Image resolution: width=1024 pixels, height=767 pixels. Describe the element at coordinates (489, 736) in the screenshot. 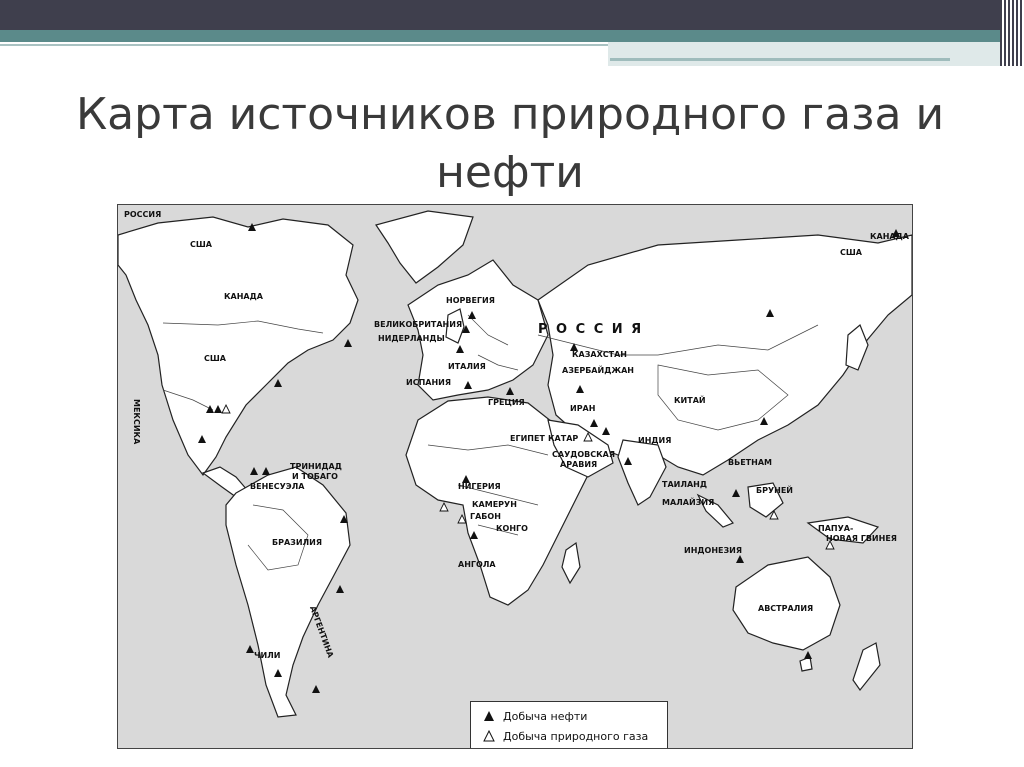

I see `gas-triangle-icon` at that location.